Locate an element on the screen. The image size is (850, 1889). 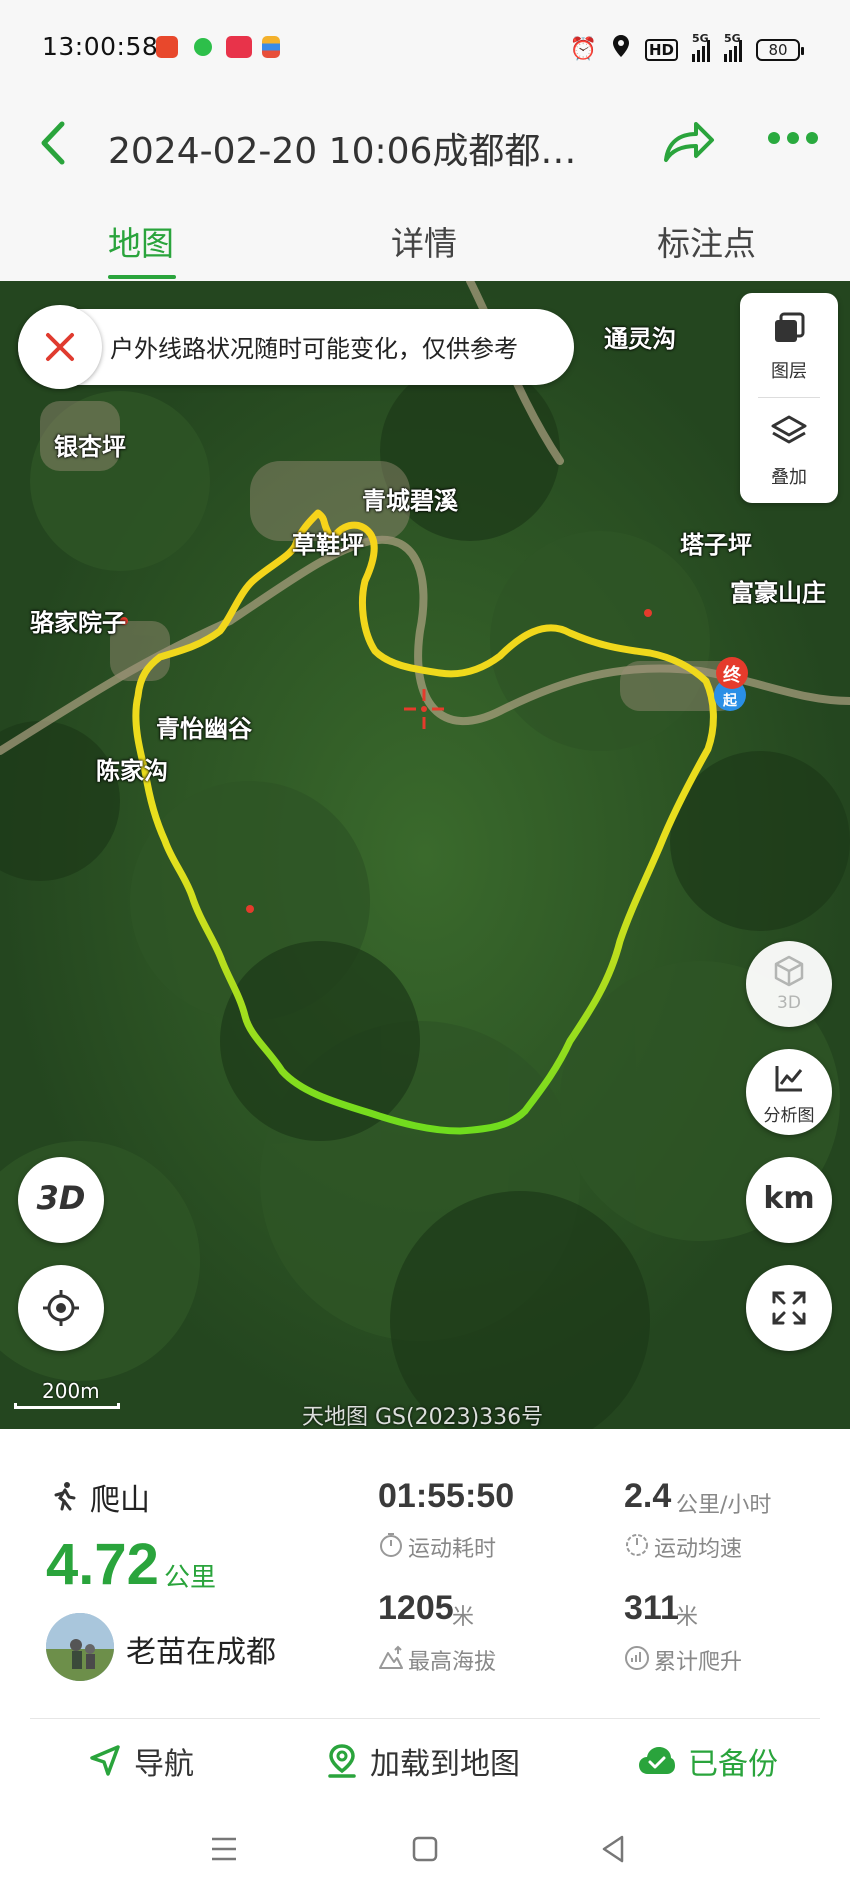
max-altitude-value: 1205 is located at coordinates (416, 1608).